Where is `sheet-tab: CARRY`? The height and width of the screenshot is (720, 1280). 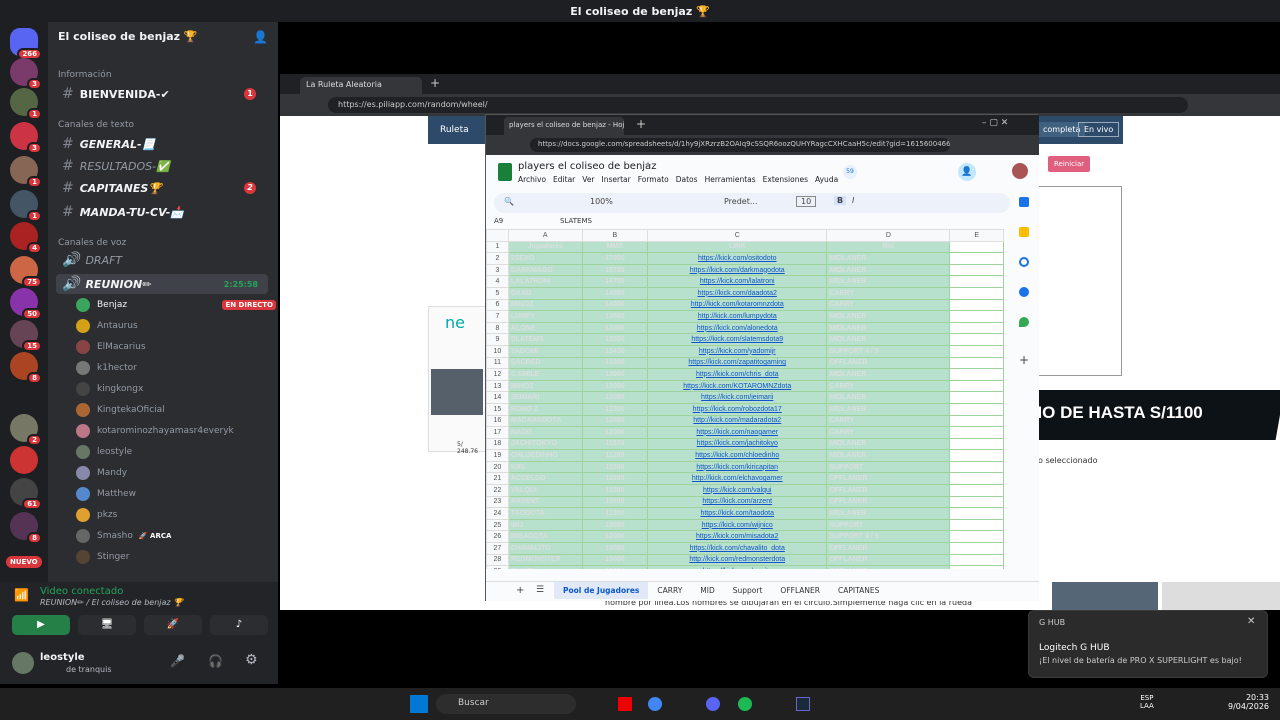 sheet-tab: CARRY is located at coordinates (669, 590).